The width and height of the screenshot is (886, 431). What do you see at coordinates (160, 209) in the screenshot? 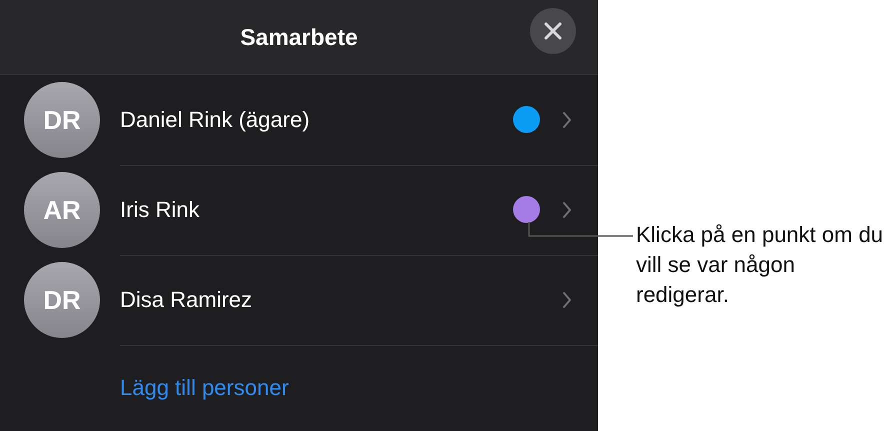
I see `person-name: Iris Rink` at bounding box center [160, 209].